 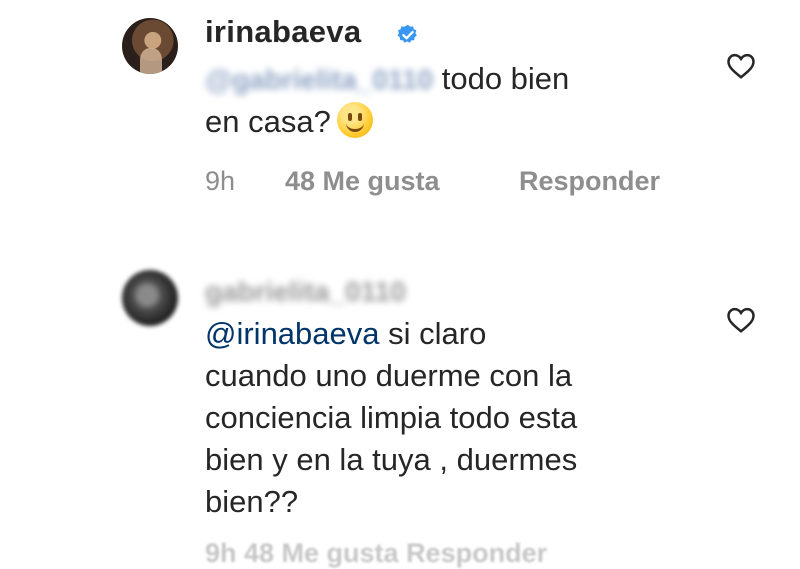 What do you see at coordinates (437, 333) in the screenshot?
I see `comment-text-line: si claro` at bounding box center [437, 333].